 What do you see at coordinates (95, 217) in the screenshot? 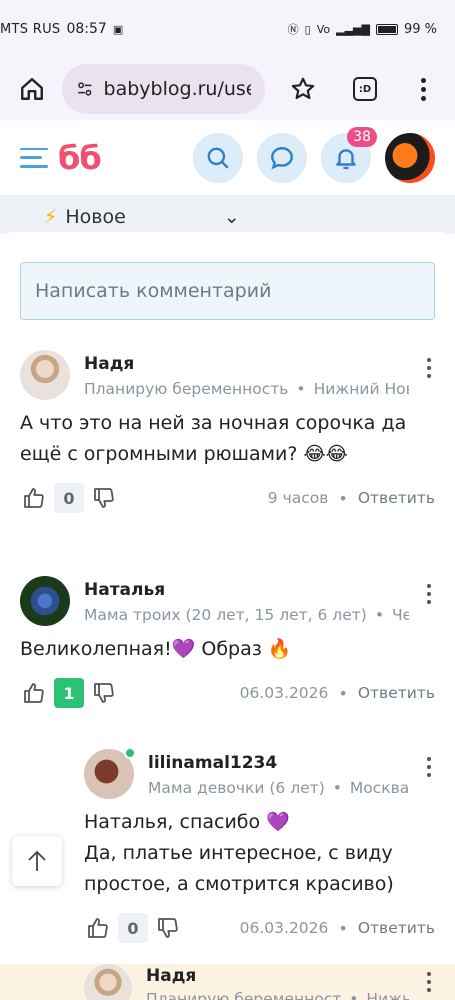
I see `sort-label: Новое` at bounding box center [95, 217].